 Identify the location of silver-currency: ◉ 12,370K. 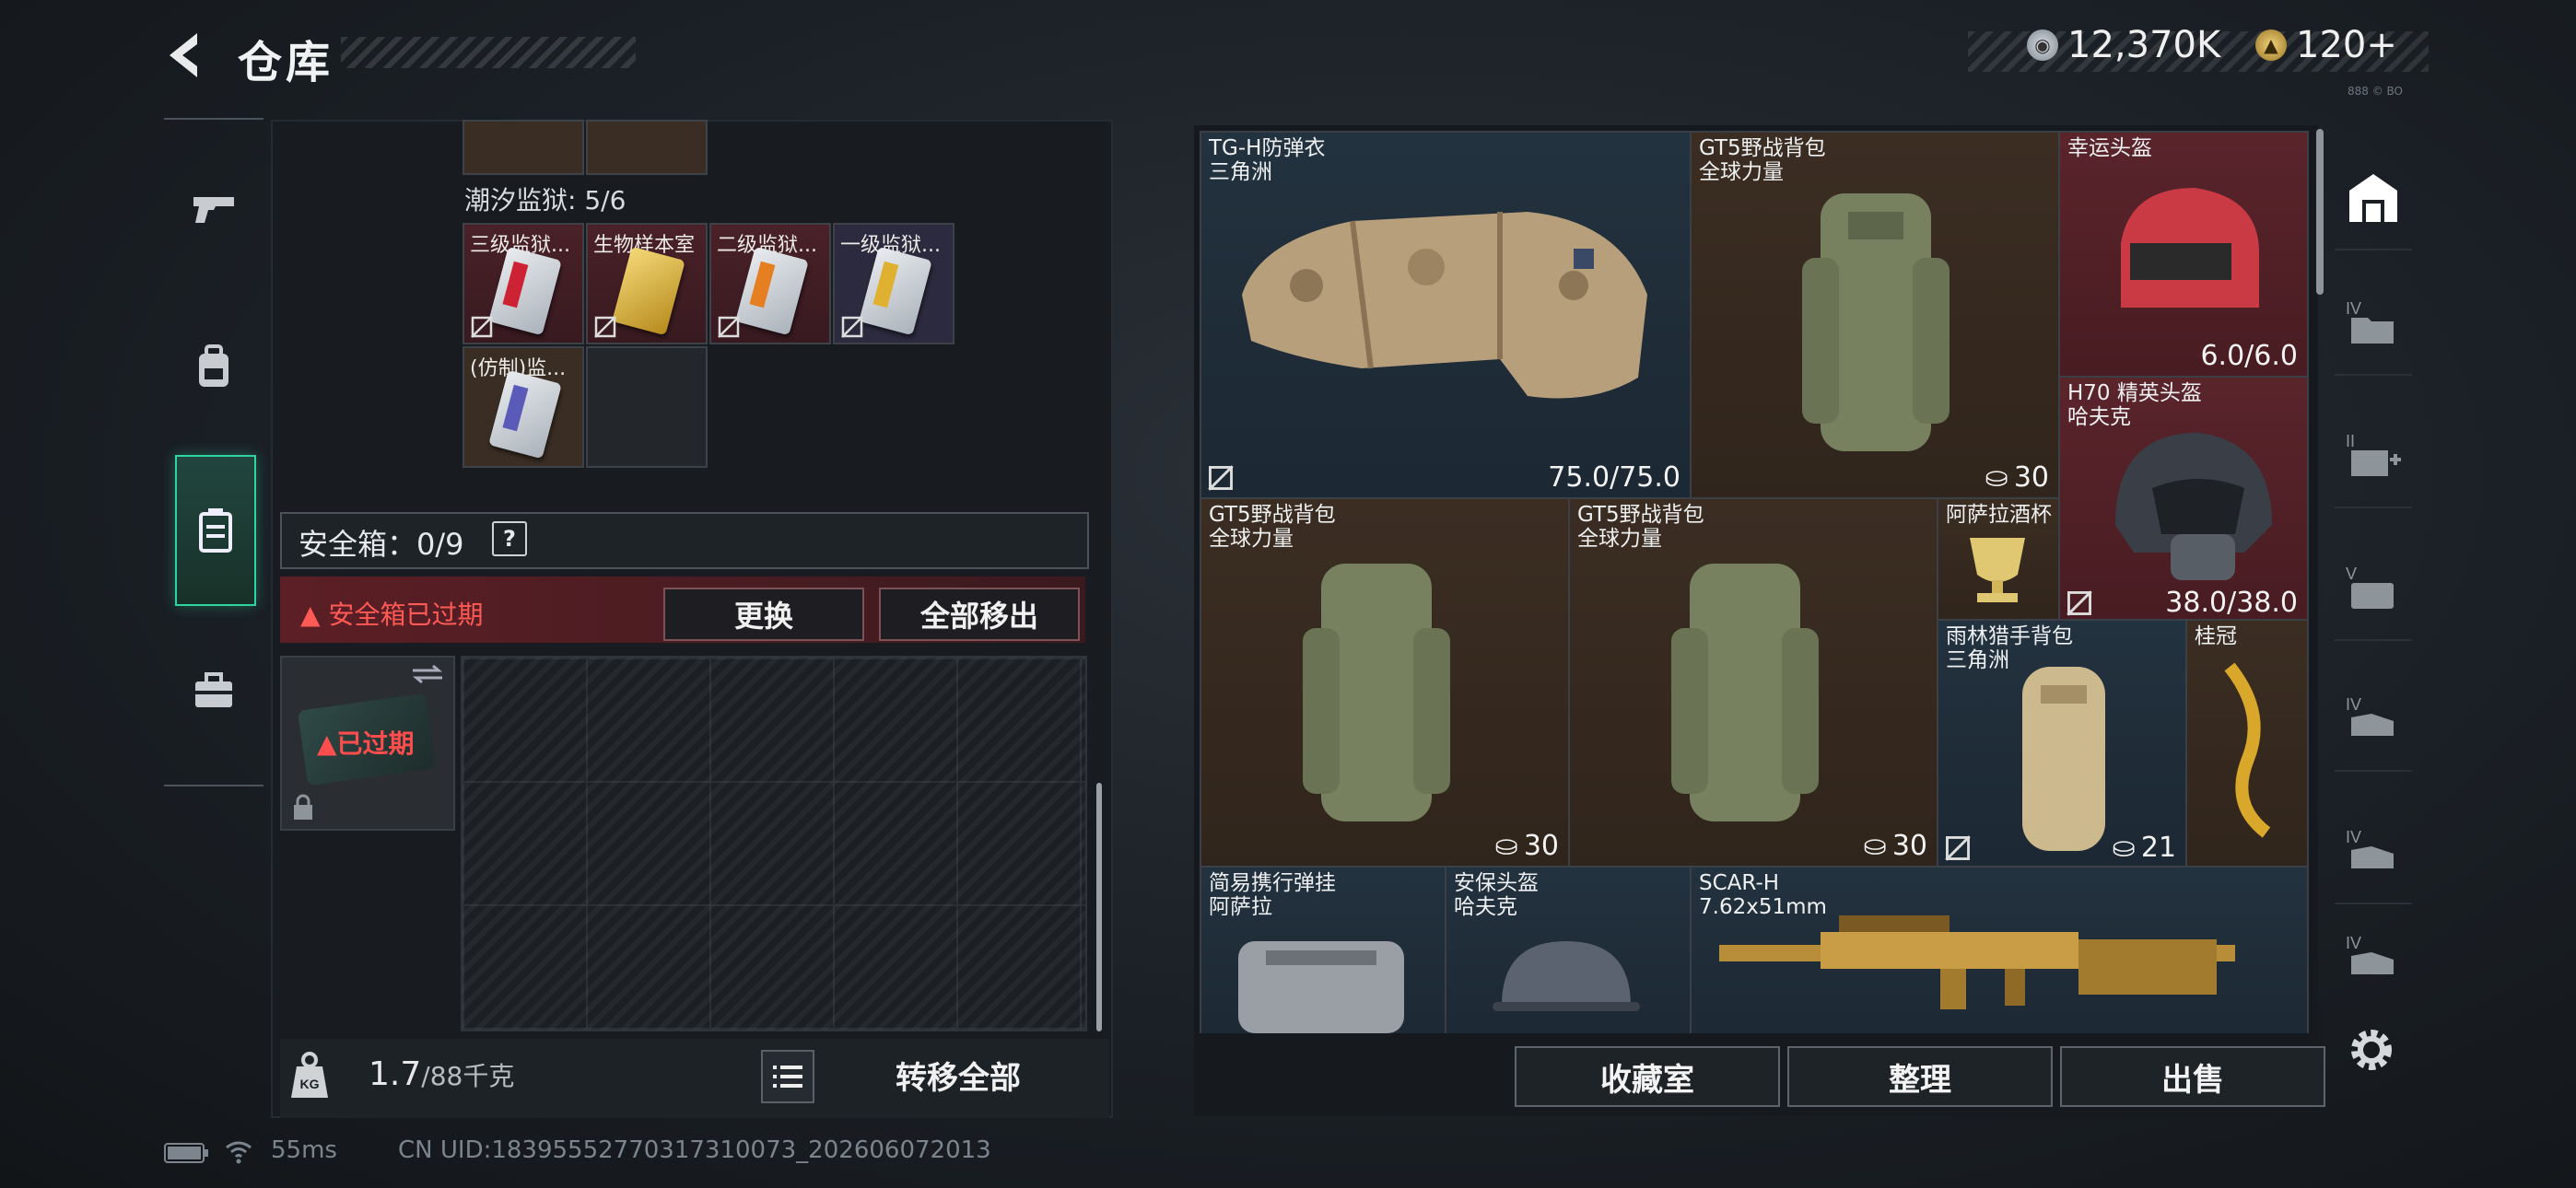
(2123, 45).